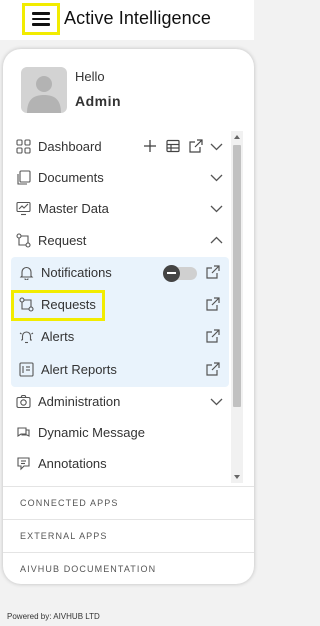  I want to click on sidebar-item-label: Notifications, so click(76, 272).